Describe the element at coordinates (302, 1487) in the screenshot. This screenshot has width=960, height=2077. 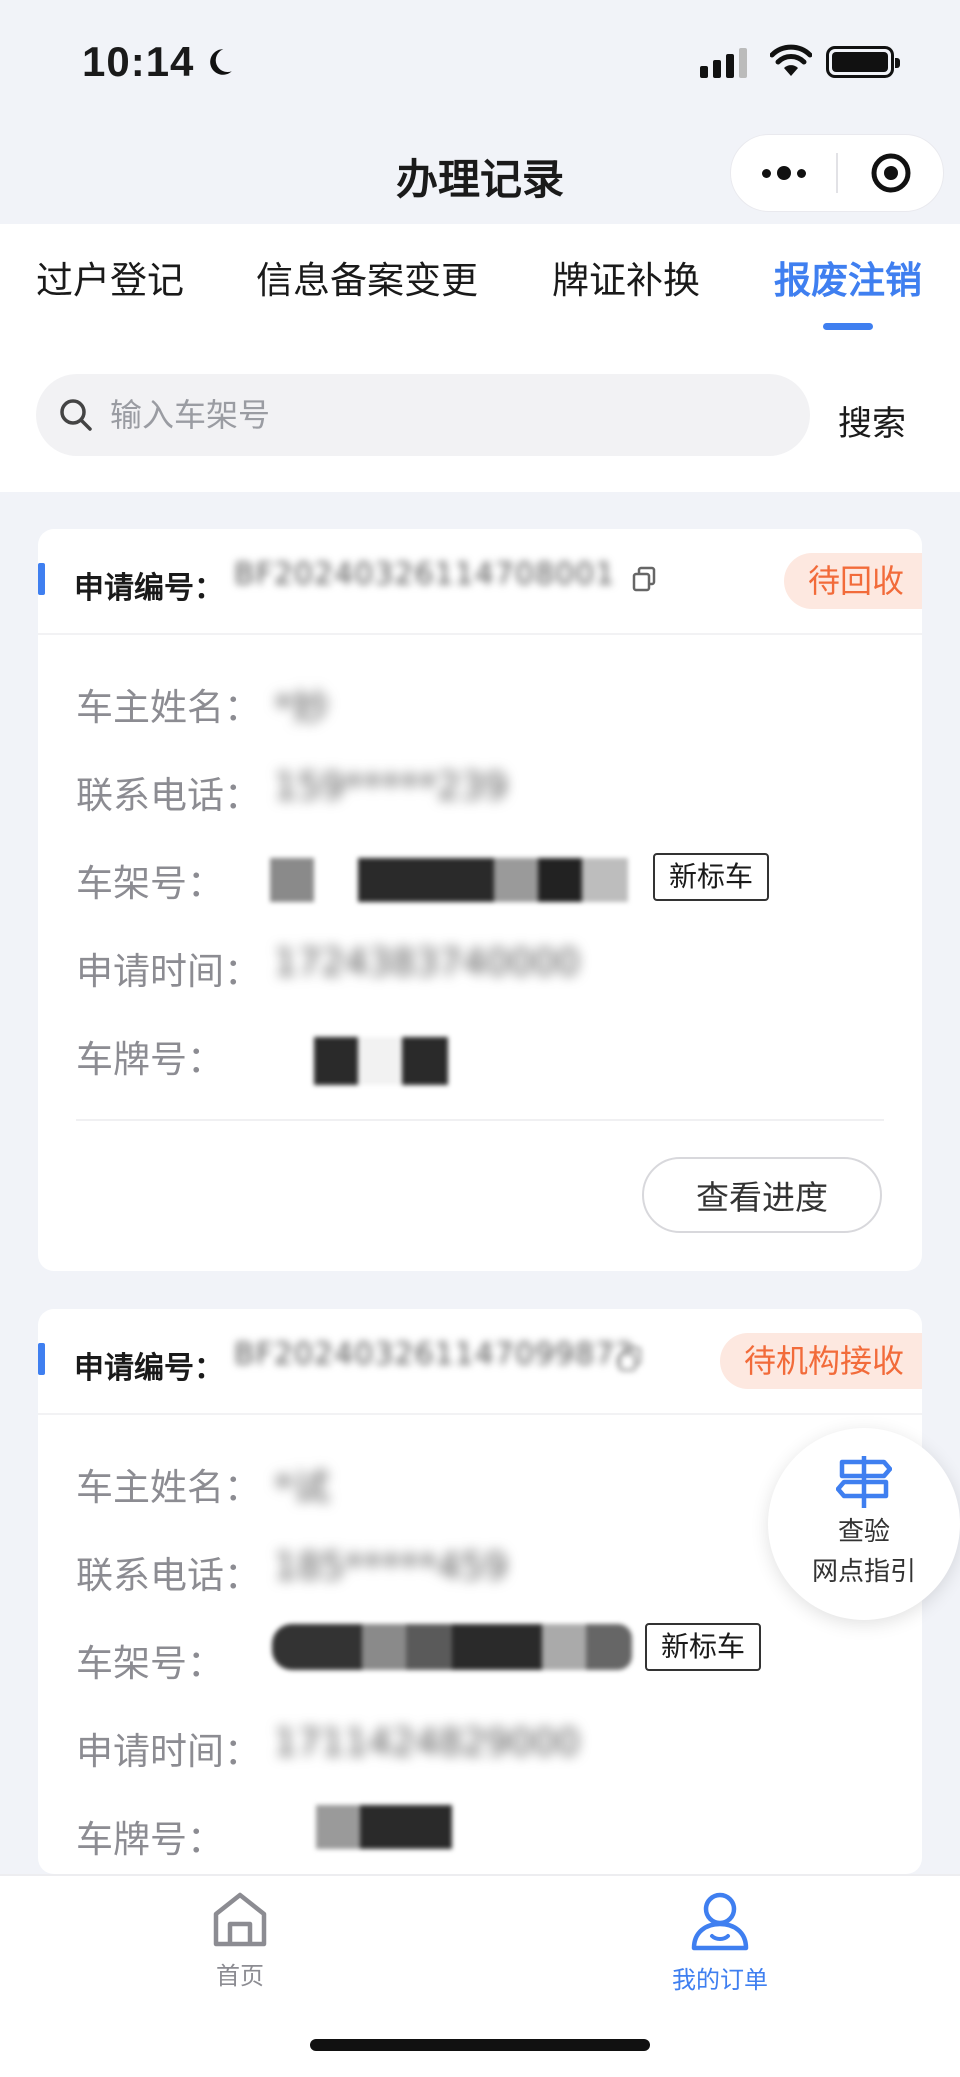
I see `owner-name-value: *试` at that location.